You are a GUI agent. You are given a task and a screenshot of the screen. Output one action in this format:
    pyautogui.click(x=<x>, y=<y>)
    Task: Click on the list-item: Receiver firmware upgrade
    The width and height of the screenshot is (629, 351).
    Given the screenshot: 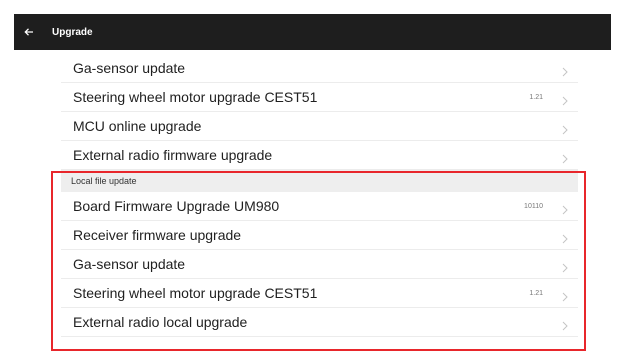 What is the action you would take?
    pyautogui.click(x=319, y=235)
    